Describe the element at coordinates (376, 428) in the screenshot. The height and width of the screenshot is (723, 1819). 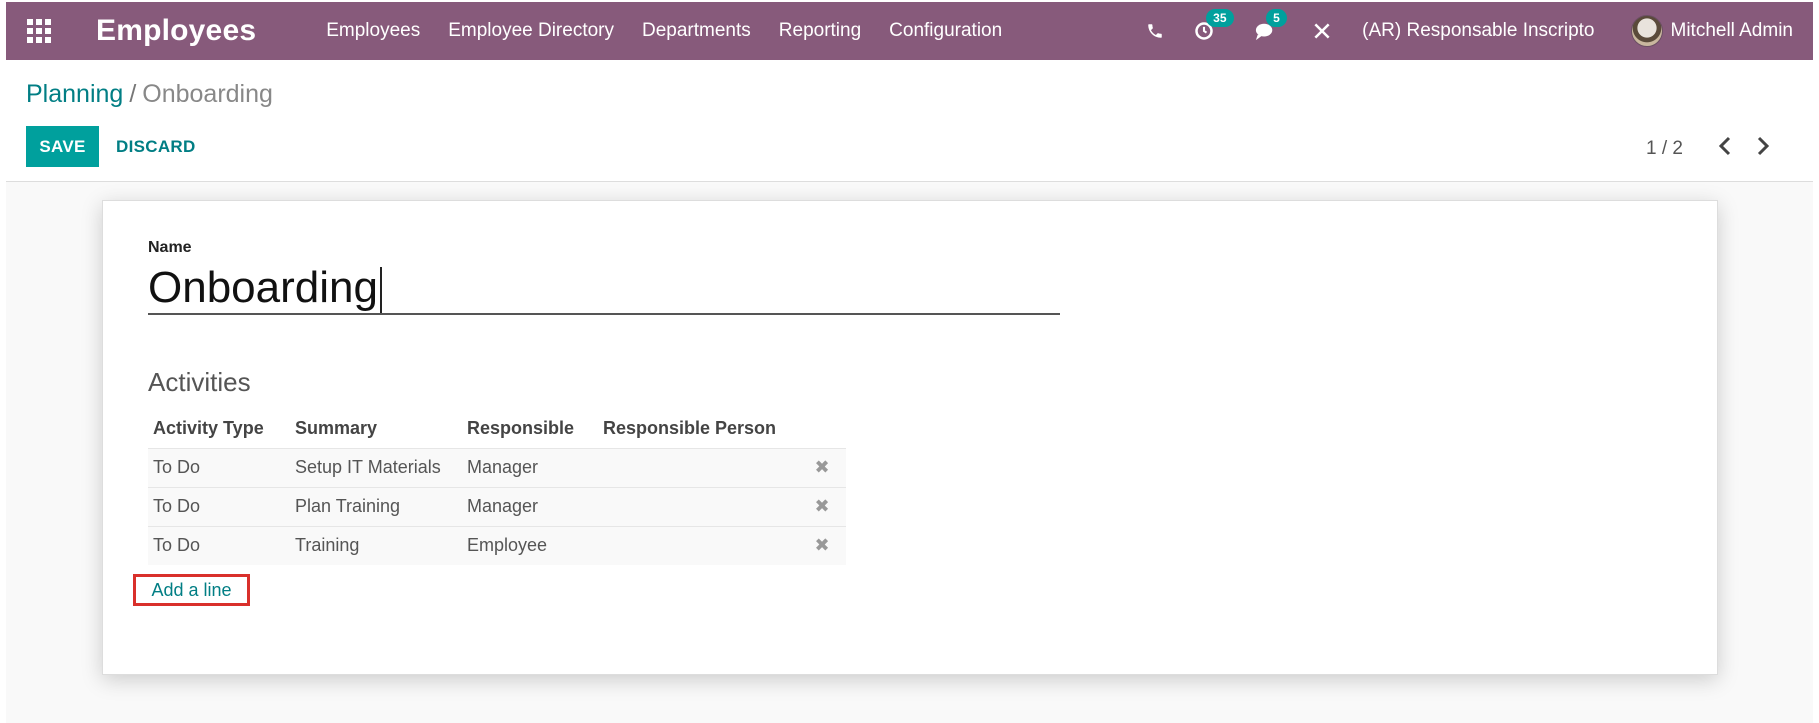
I see `column-header-summary: Summary` at that location.